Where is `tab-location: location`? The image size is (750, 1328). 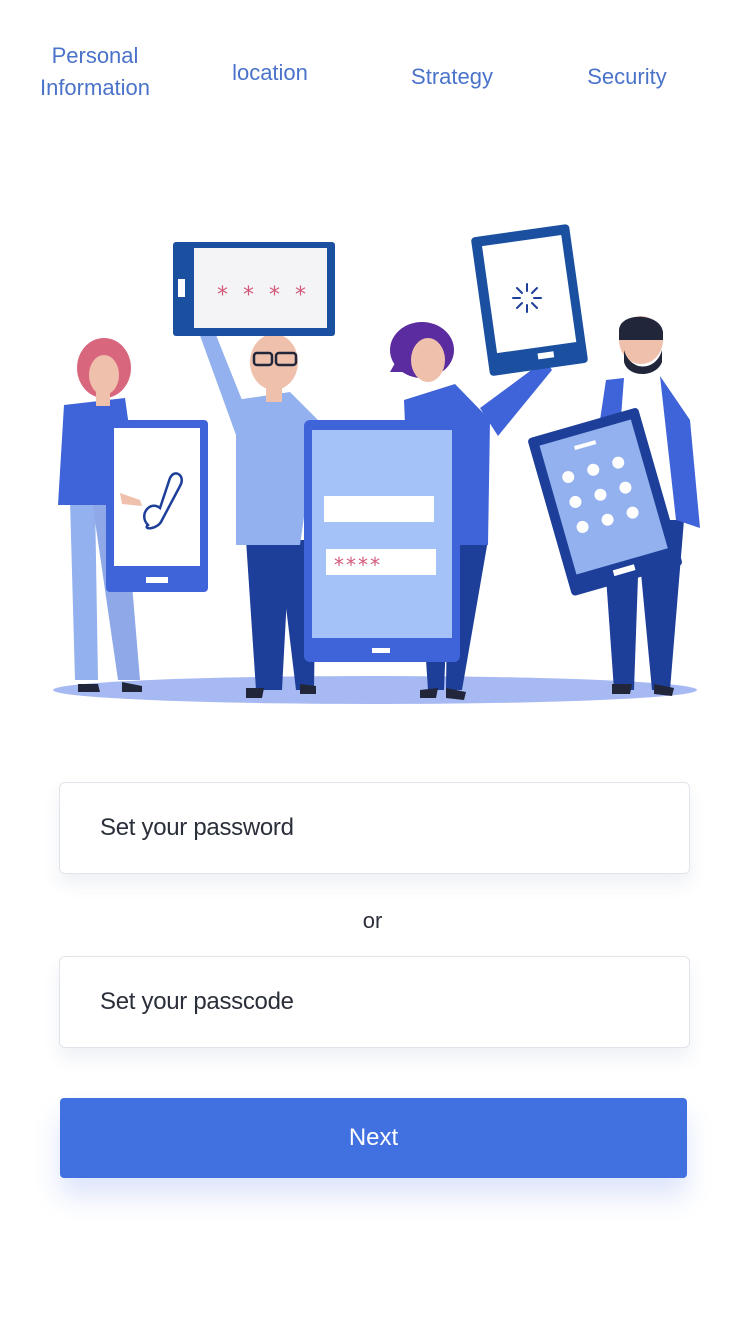
tab-location: location is located at coordinates (270, 73).